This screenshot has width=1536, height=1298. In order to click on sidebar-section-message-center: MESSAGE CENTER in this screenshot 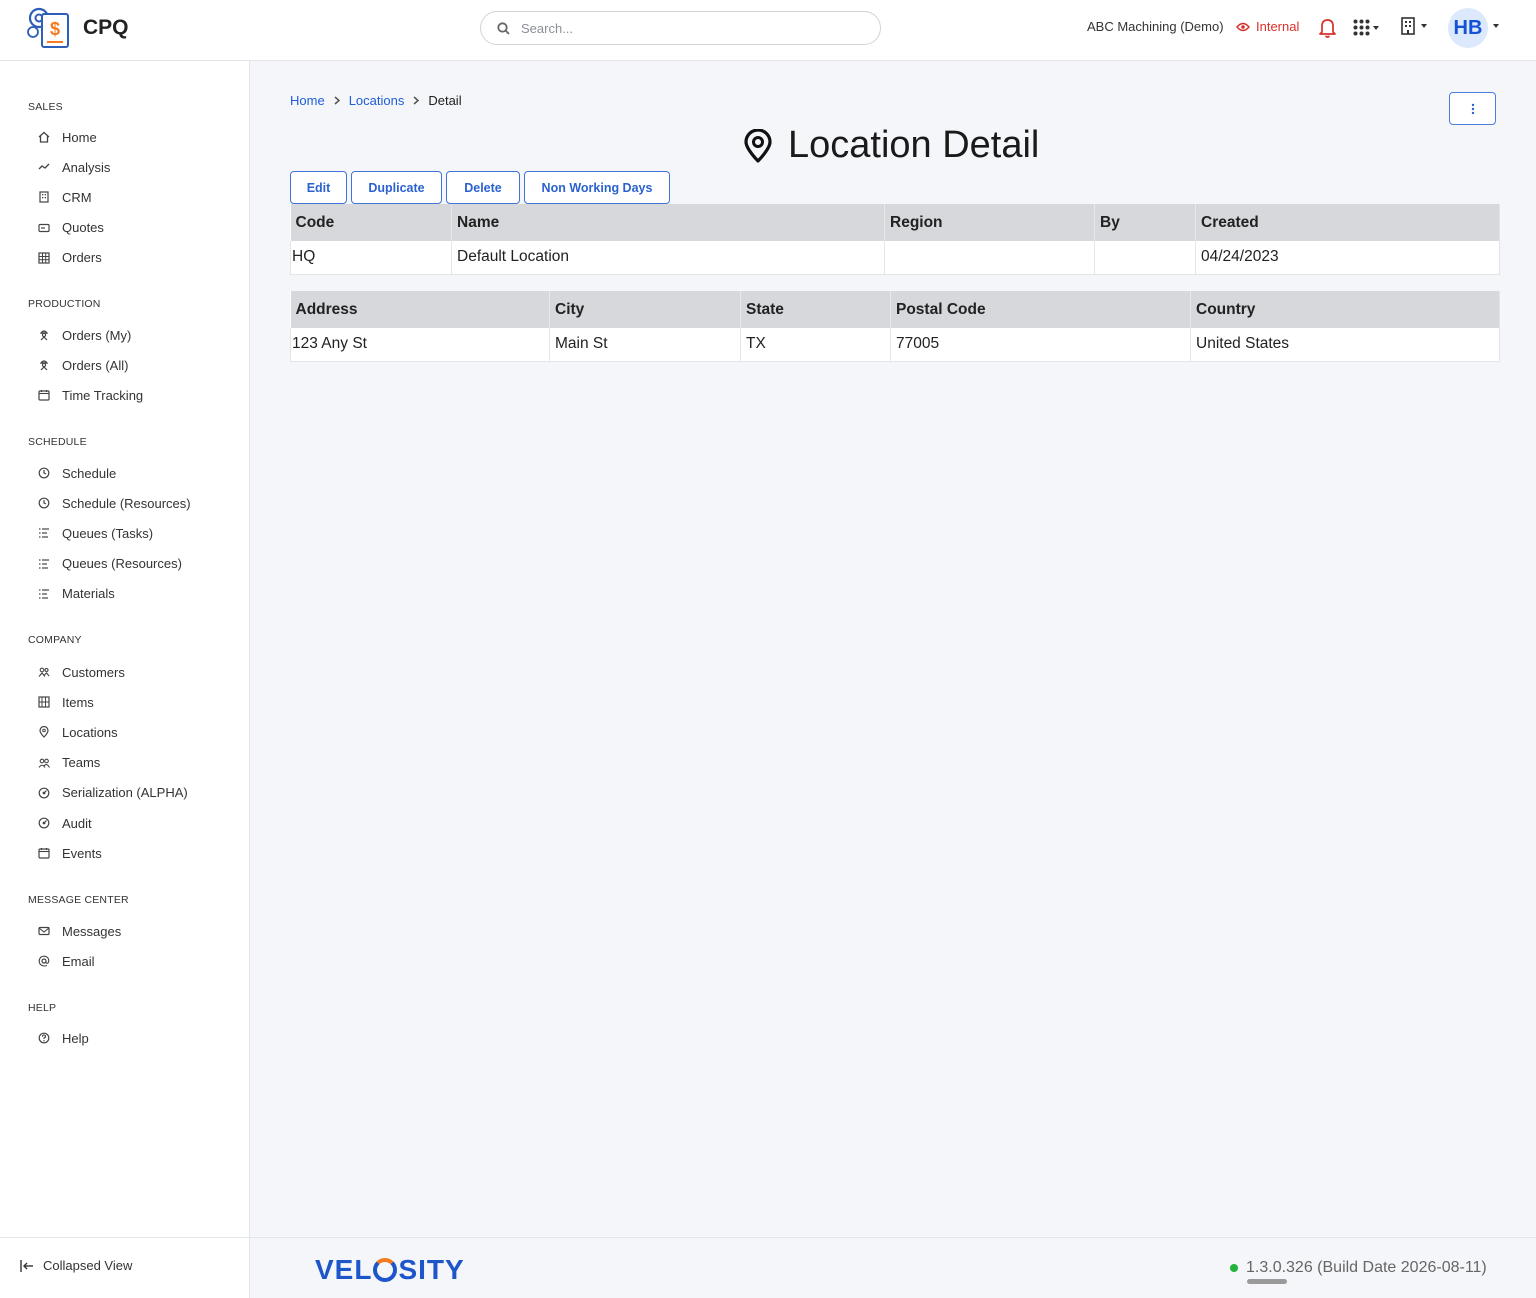, I will do `click(78, 900)`.